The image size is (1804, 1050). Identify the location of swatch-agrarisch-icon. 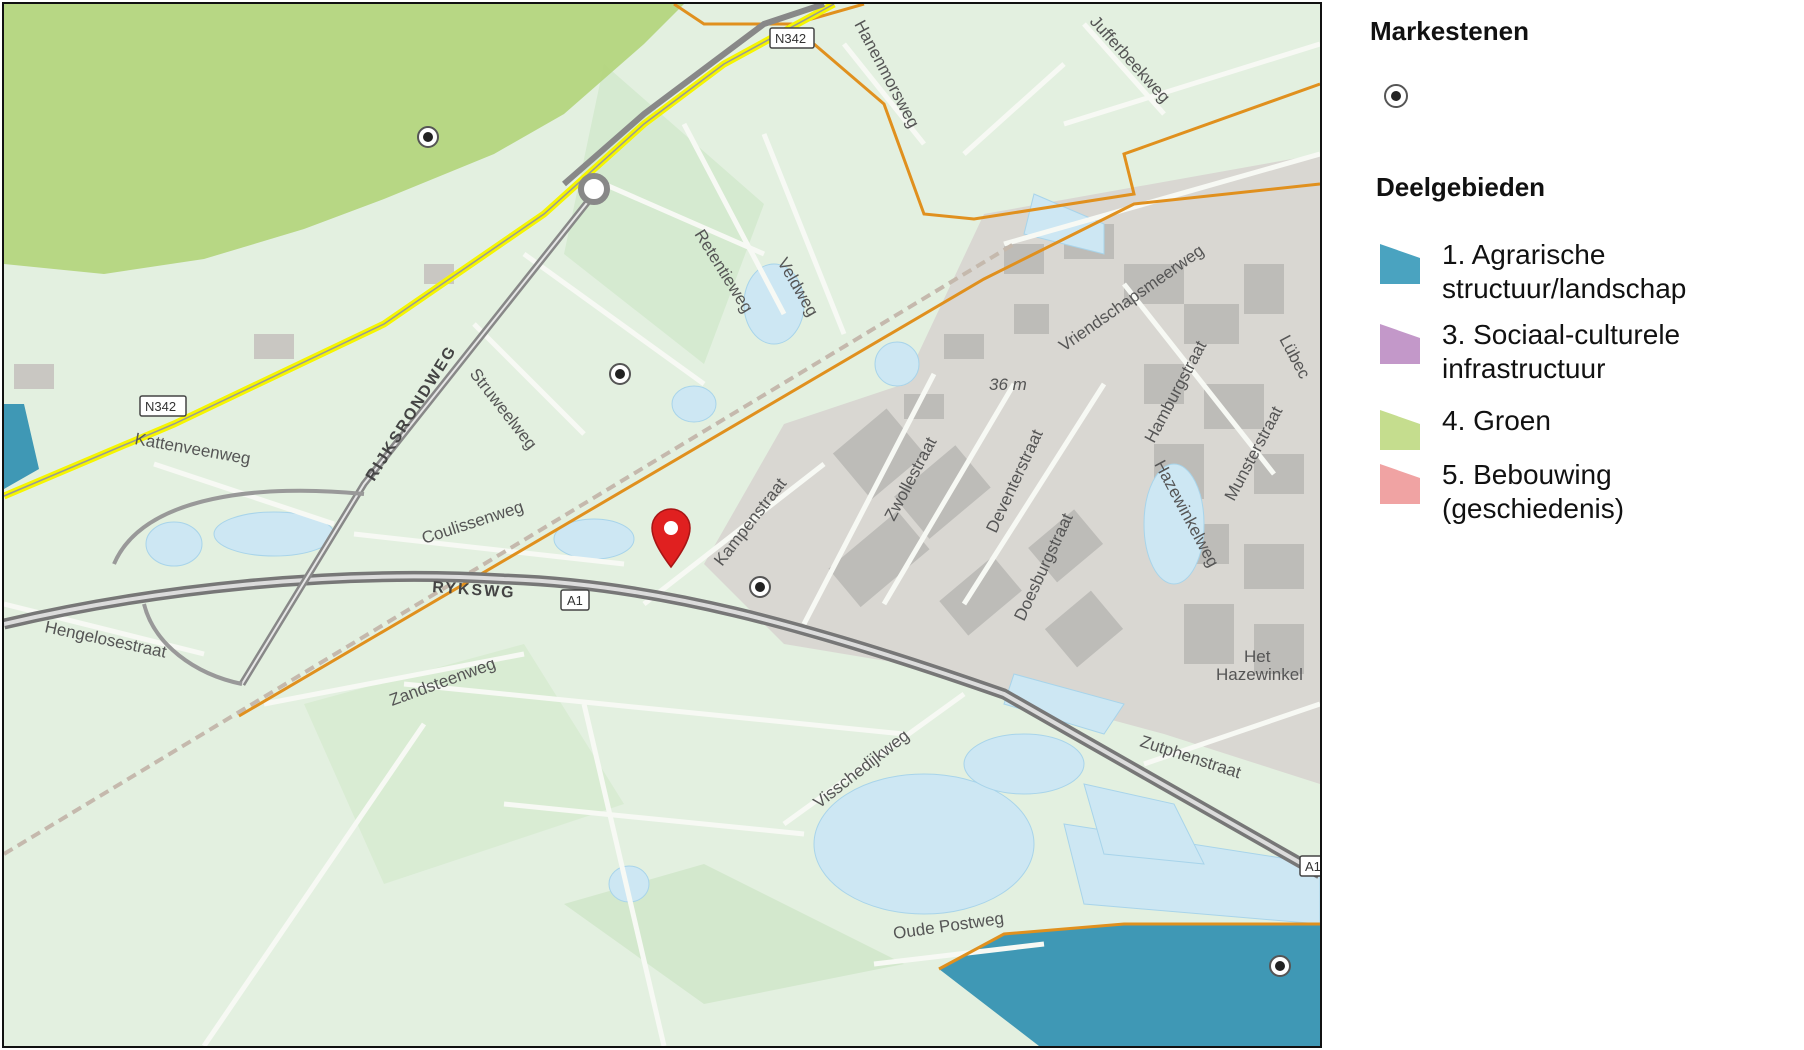
(1400, 264).